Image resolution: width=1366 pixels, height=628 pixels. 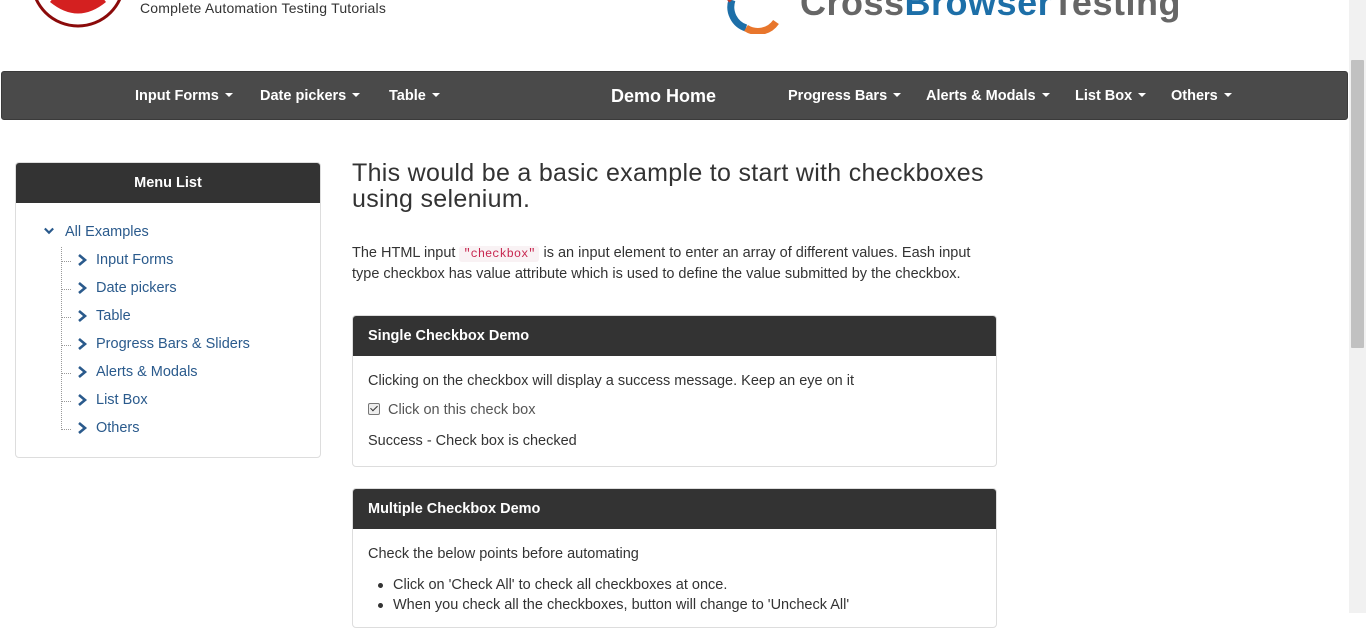 I want to click on cbt-logo-text: CrossBrowserTesting, so click(x=990, y=11).